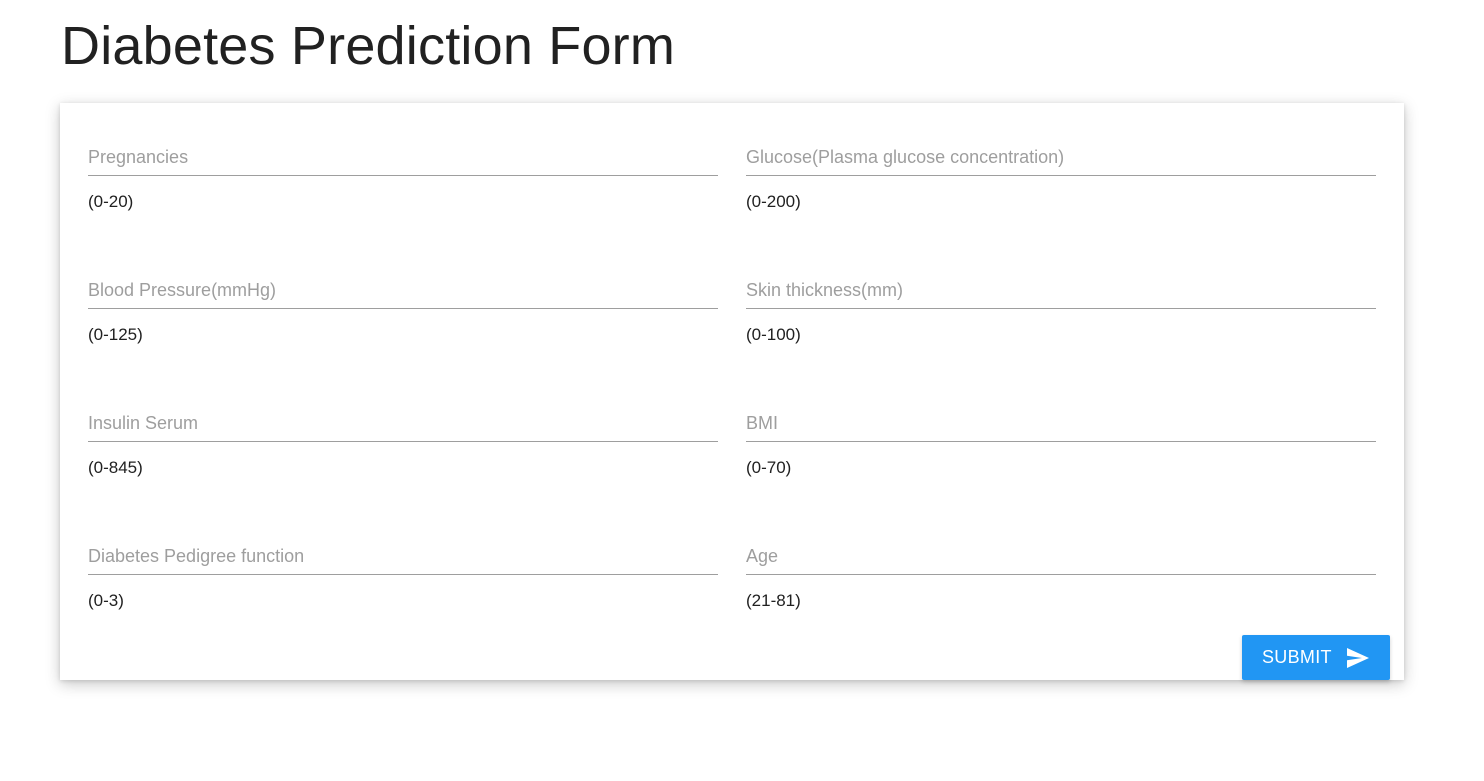 This screenshot has width=1484, height=781. What do you see at coordinates (1358, 658) in the screenshot?
I see `send-icon` at bounding box center [1358, 658].